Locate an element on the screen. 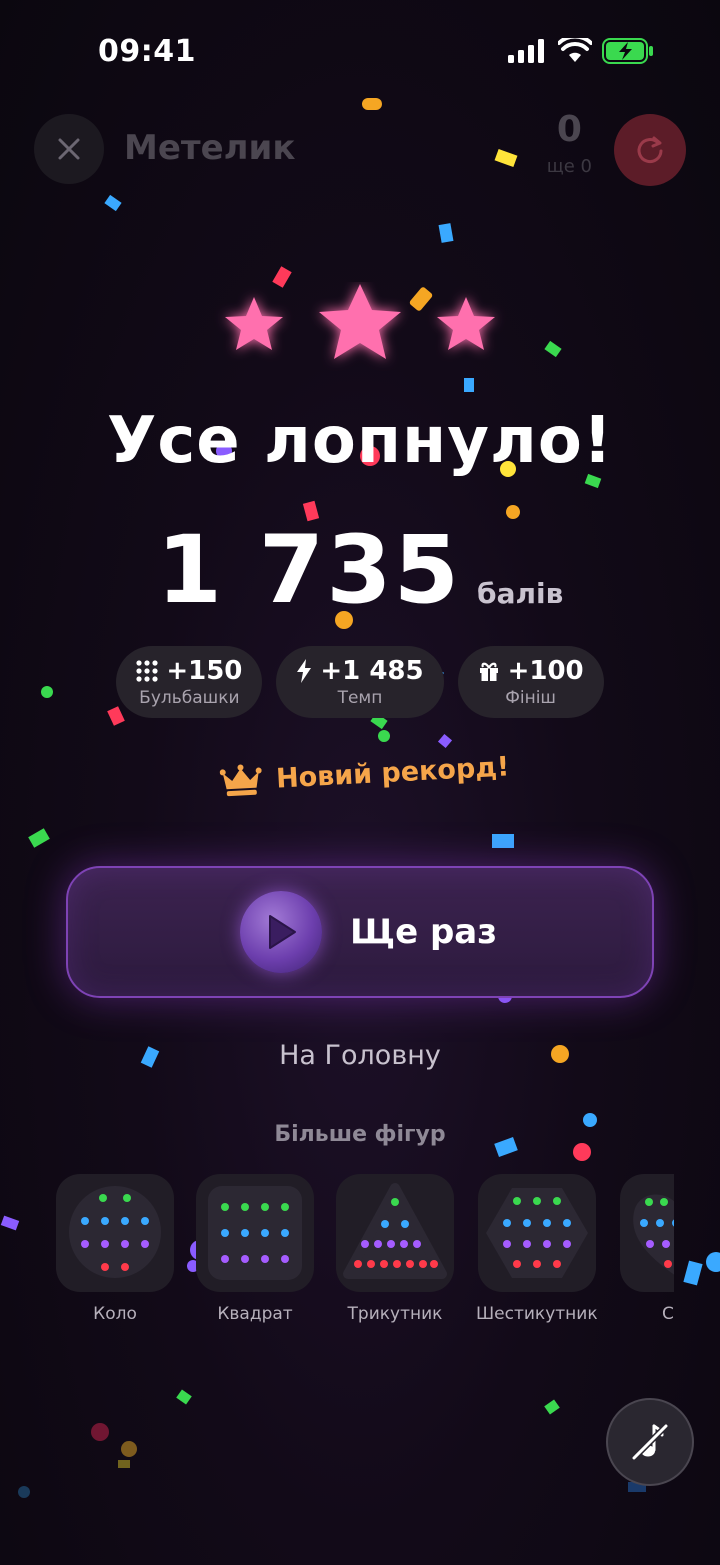 This screenshot has height=1565, width=720. more-shapes-title: Більше фігур is located at coordinates (360, 1134).